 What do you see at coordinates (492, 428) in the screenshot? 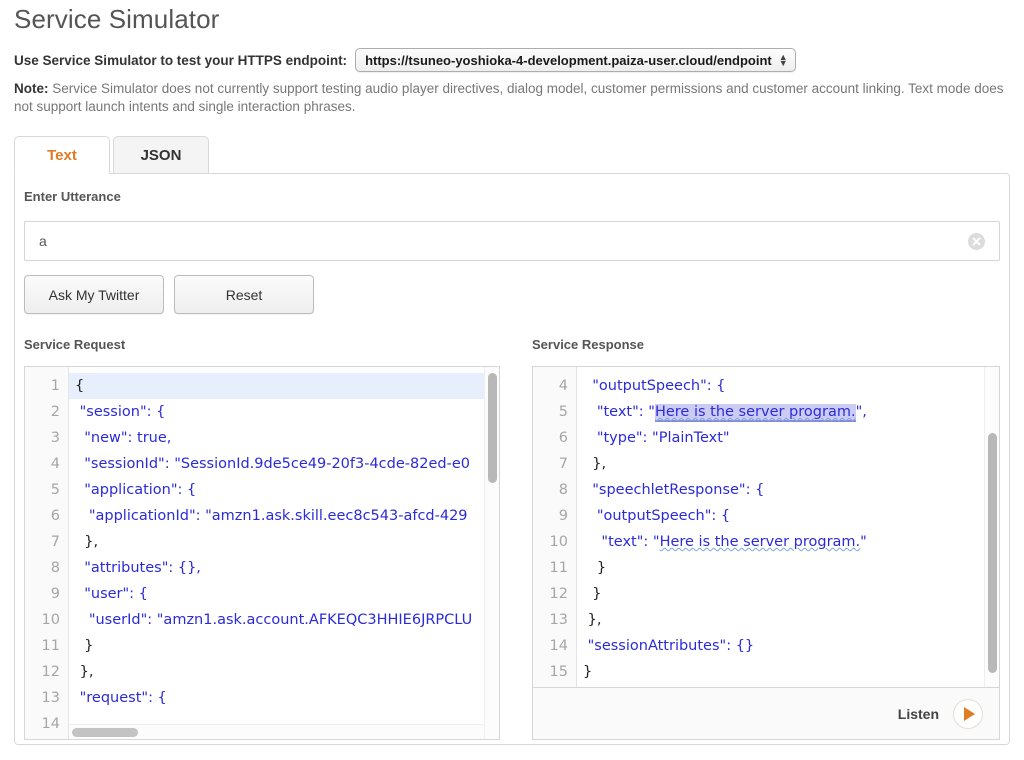
I see `request-vertical-scroll-thumb` at bounding box center [492, 428].